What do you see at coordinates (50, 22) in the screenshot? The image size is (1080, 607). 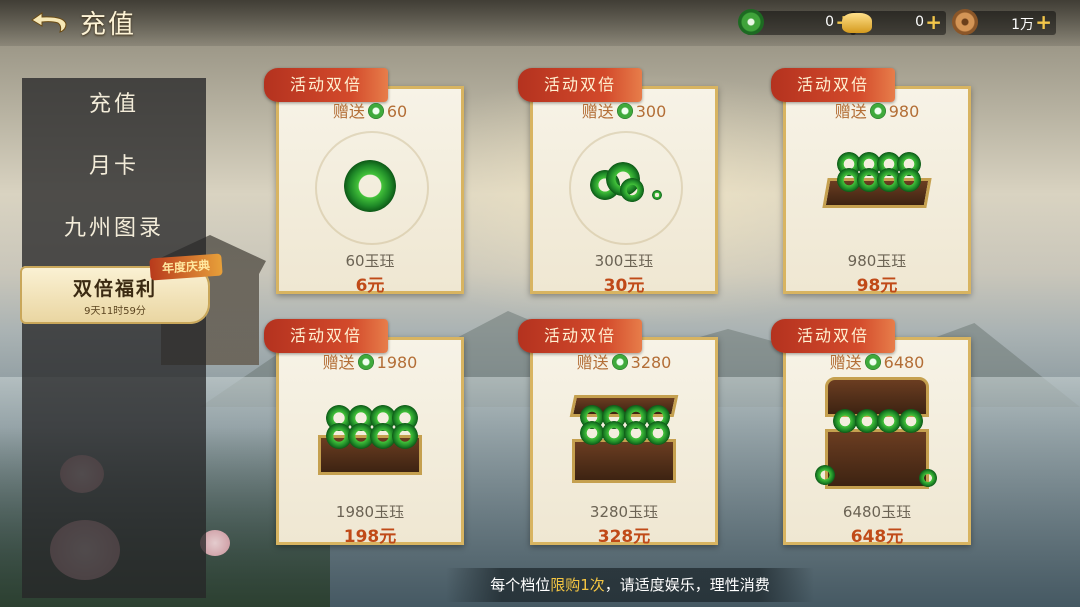 I see `back-arrow-icon` at bounding box center [50, 22].